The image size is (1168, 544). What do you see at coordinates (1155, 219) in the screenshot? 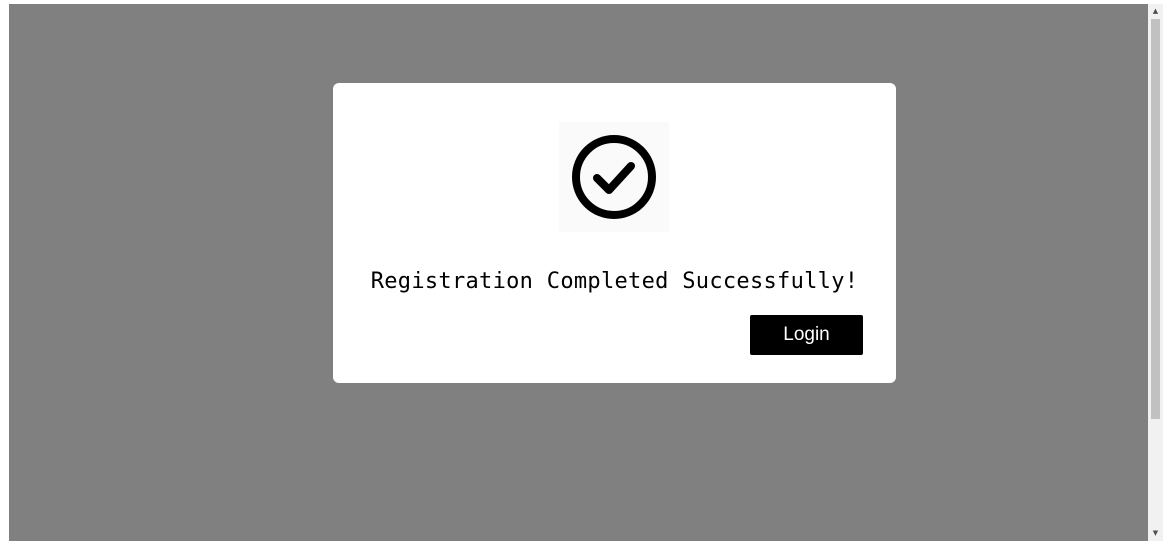
I see `scrollbar-thumb` at bounding box center [1155, 219].